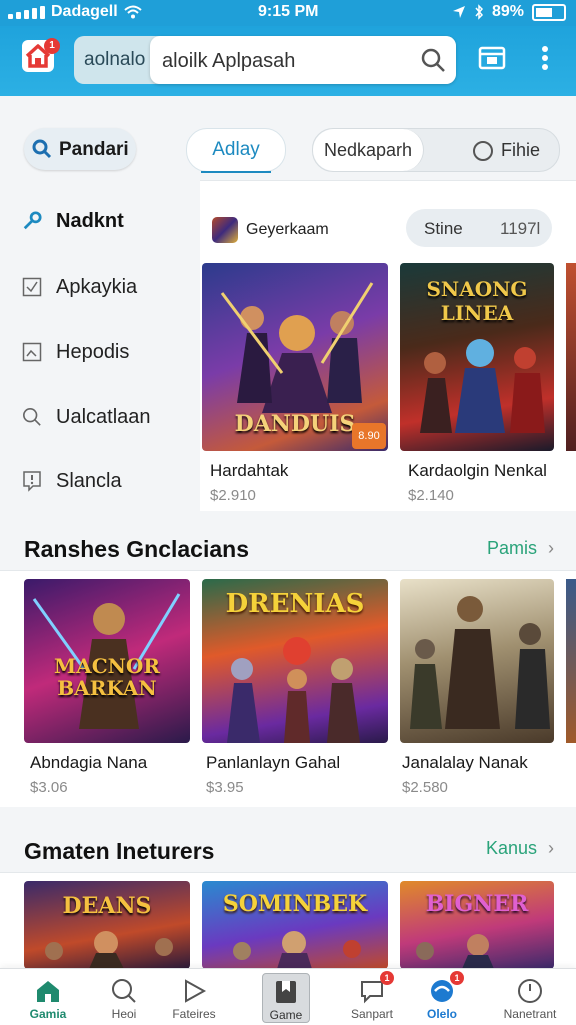  I want to click on game-price: $2.140, so click(431, 495).